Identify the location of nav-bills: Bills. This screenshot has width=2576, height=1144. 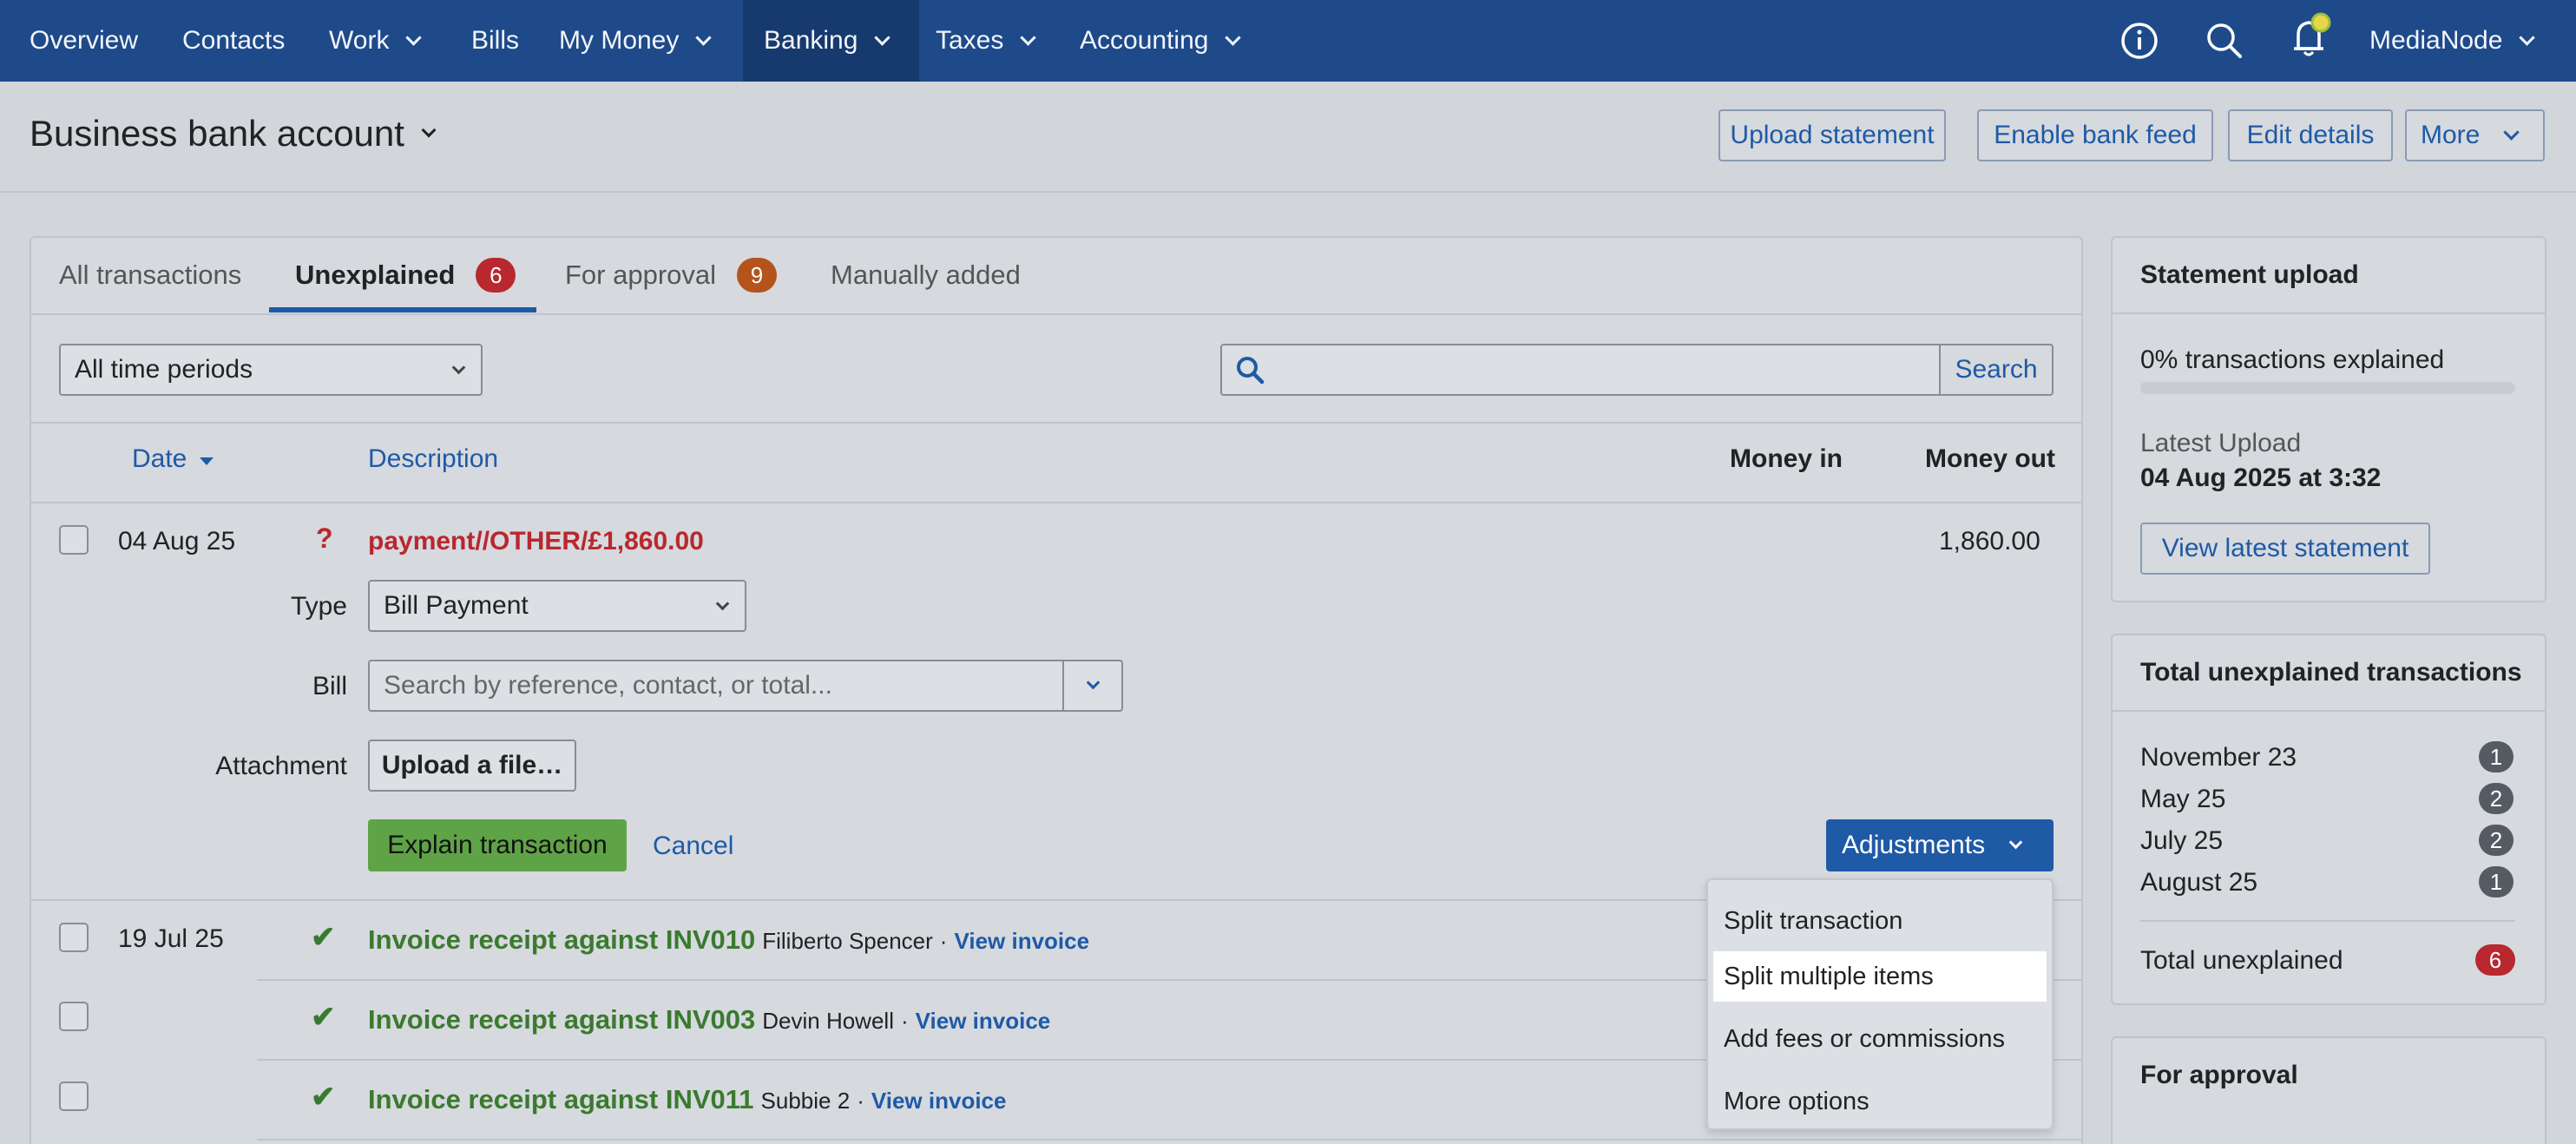
(495, 41).